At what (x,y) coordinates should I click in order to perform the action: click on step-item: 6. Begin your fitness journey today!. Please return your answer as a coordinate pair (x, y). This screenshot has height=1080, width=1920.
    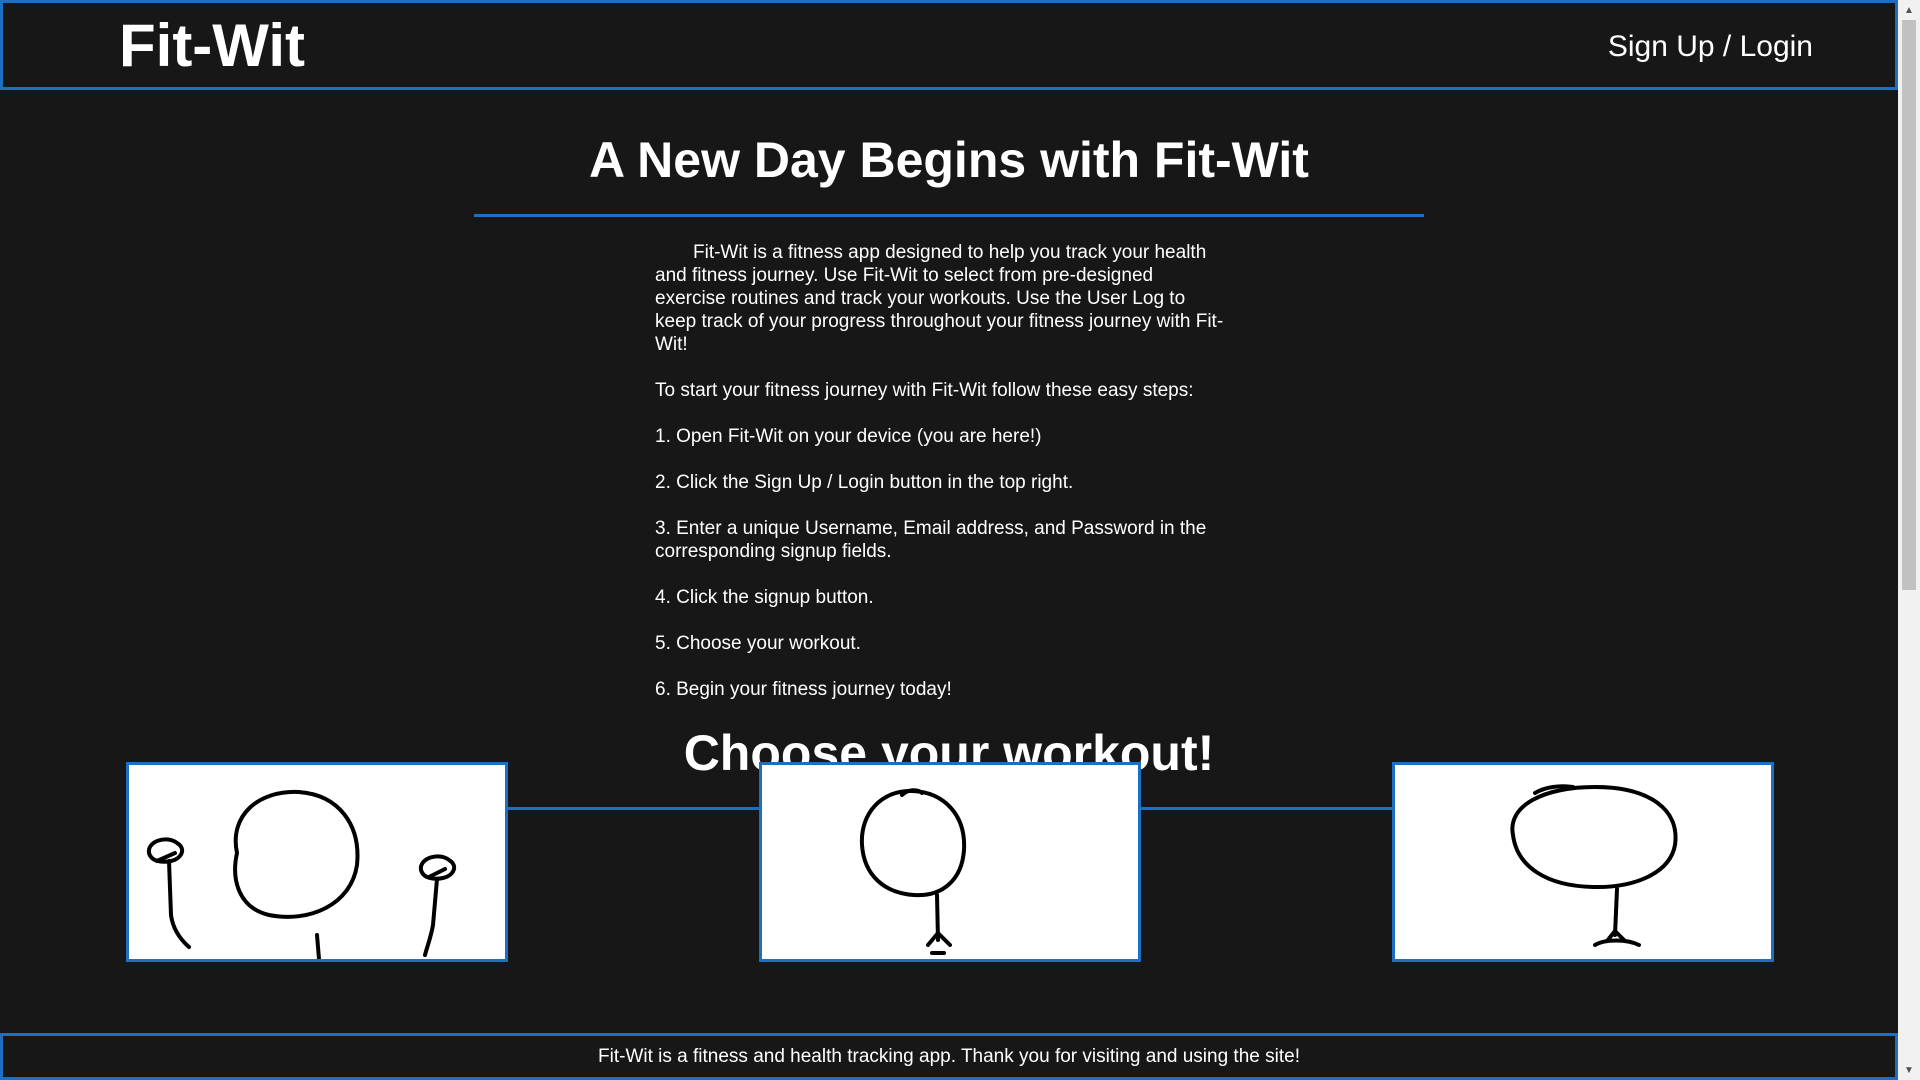
    Looking at the image, I should click on (803, 689).